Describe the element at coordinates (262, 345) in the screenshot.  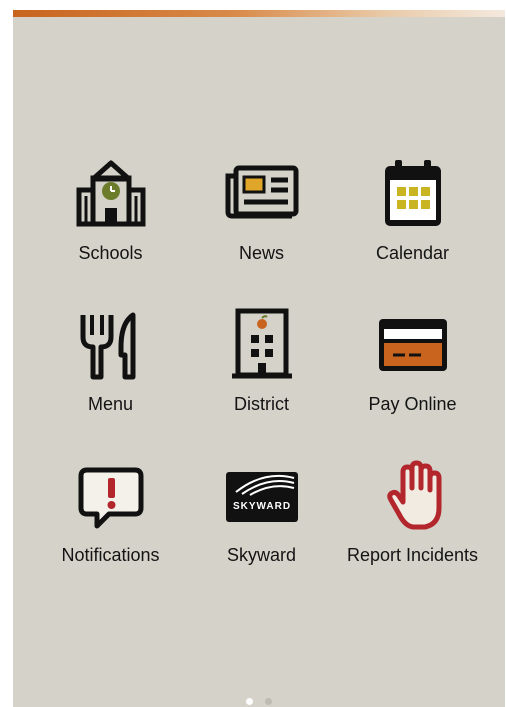
I see `district-building-icon` at that location.